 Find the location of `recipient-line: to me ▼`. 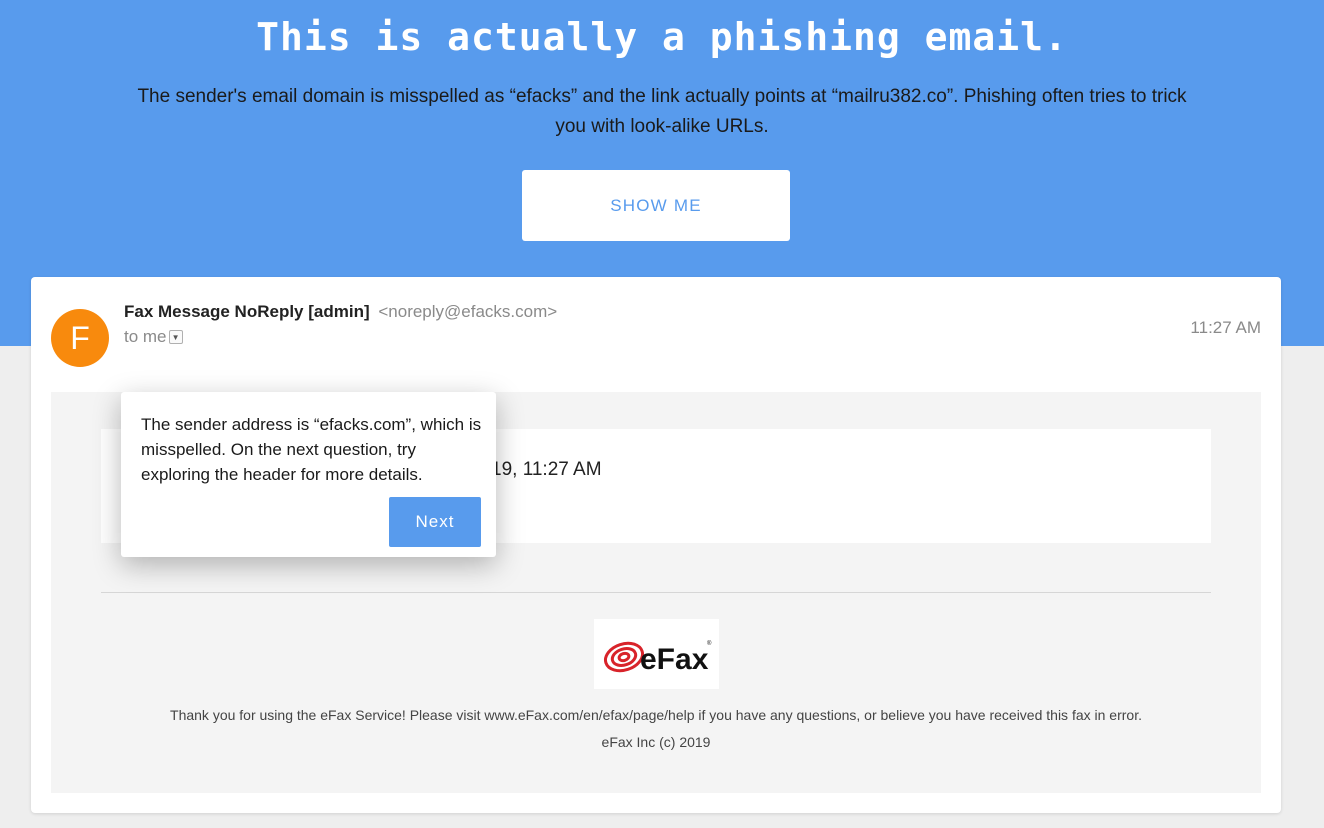

recipient-line: to me ▼ is located at coordinates (153, 337).